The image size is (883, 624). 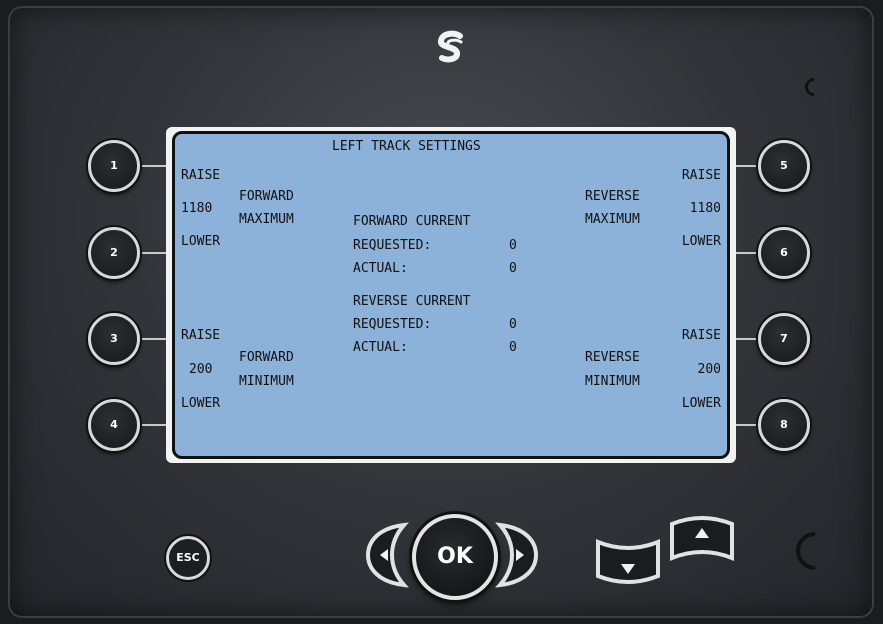 I want to click on reverse-actual-label: ACTUAL:, so click(x=380, y=347).